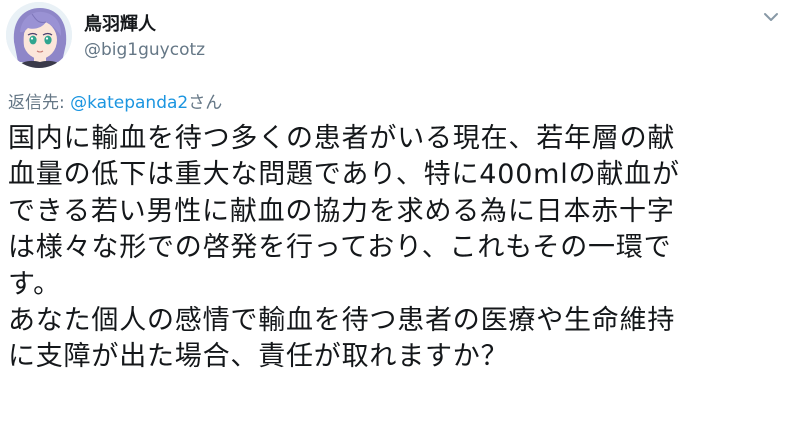 This screenshot has height=426, width=800. What do you see at coordinates (34, 284) in the screenshot?
I see `tweet-text-line: す。` at bounding box center [34, 284].